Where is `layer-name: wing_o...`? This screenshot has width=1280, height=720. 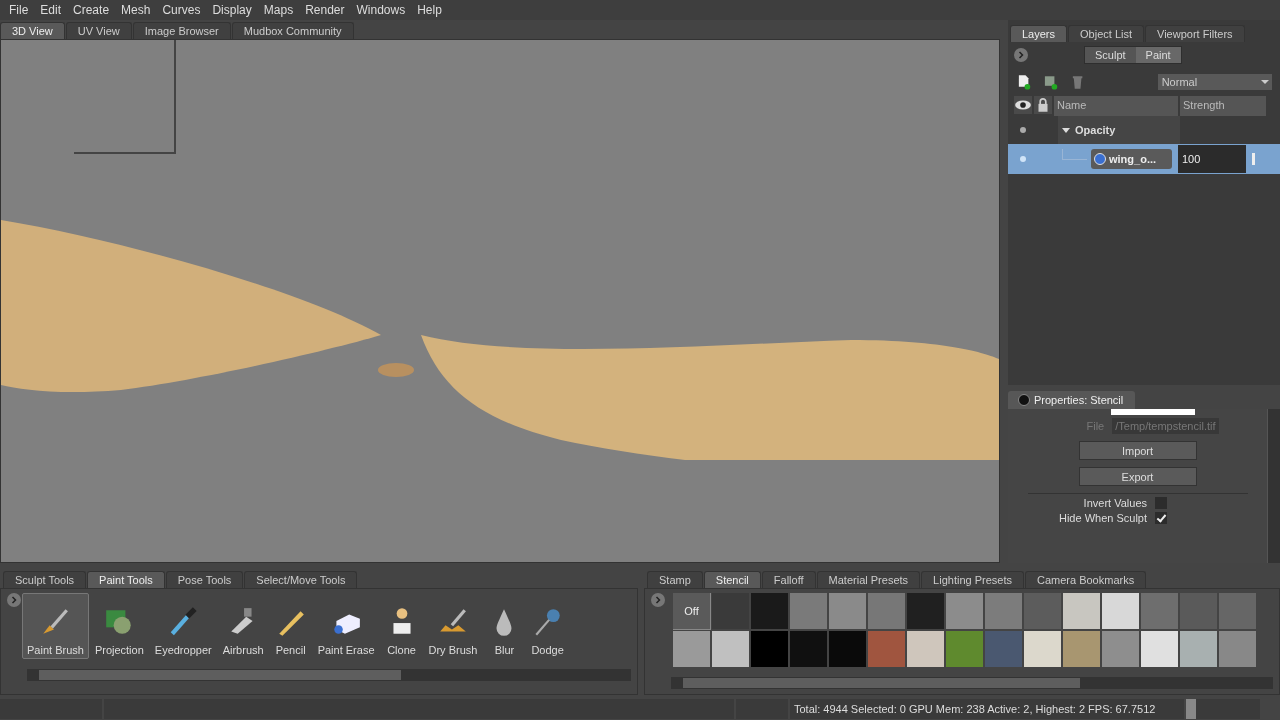
layer-name: wing_o... is located at coordinates (1131, 159).